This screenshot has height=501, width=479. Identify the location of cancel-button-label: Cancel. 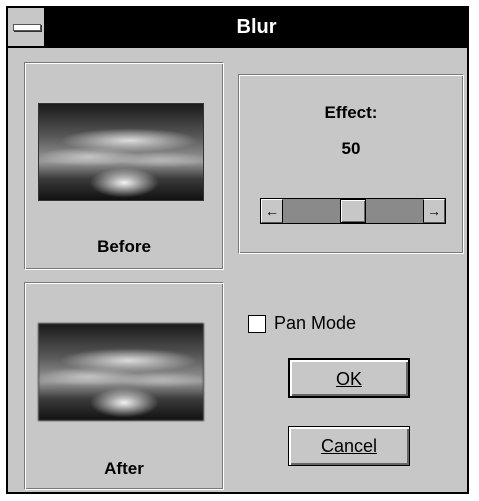
(349, 446).